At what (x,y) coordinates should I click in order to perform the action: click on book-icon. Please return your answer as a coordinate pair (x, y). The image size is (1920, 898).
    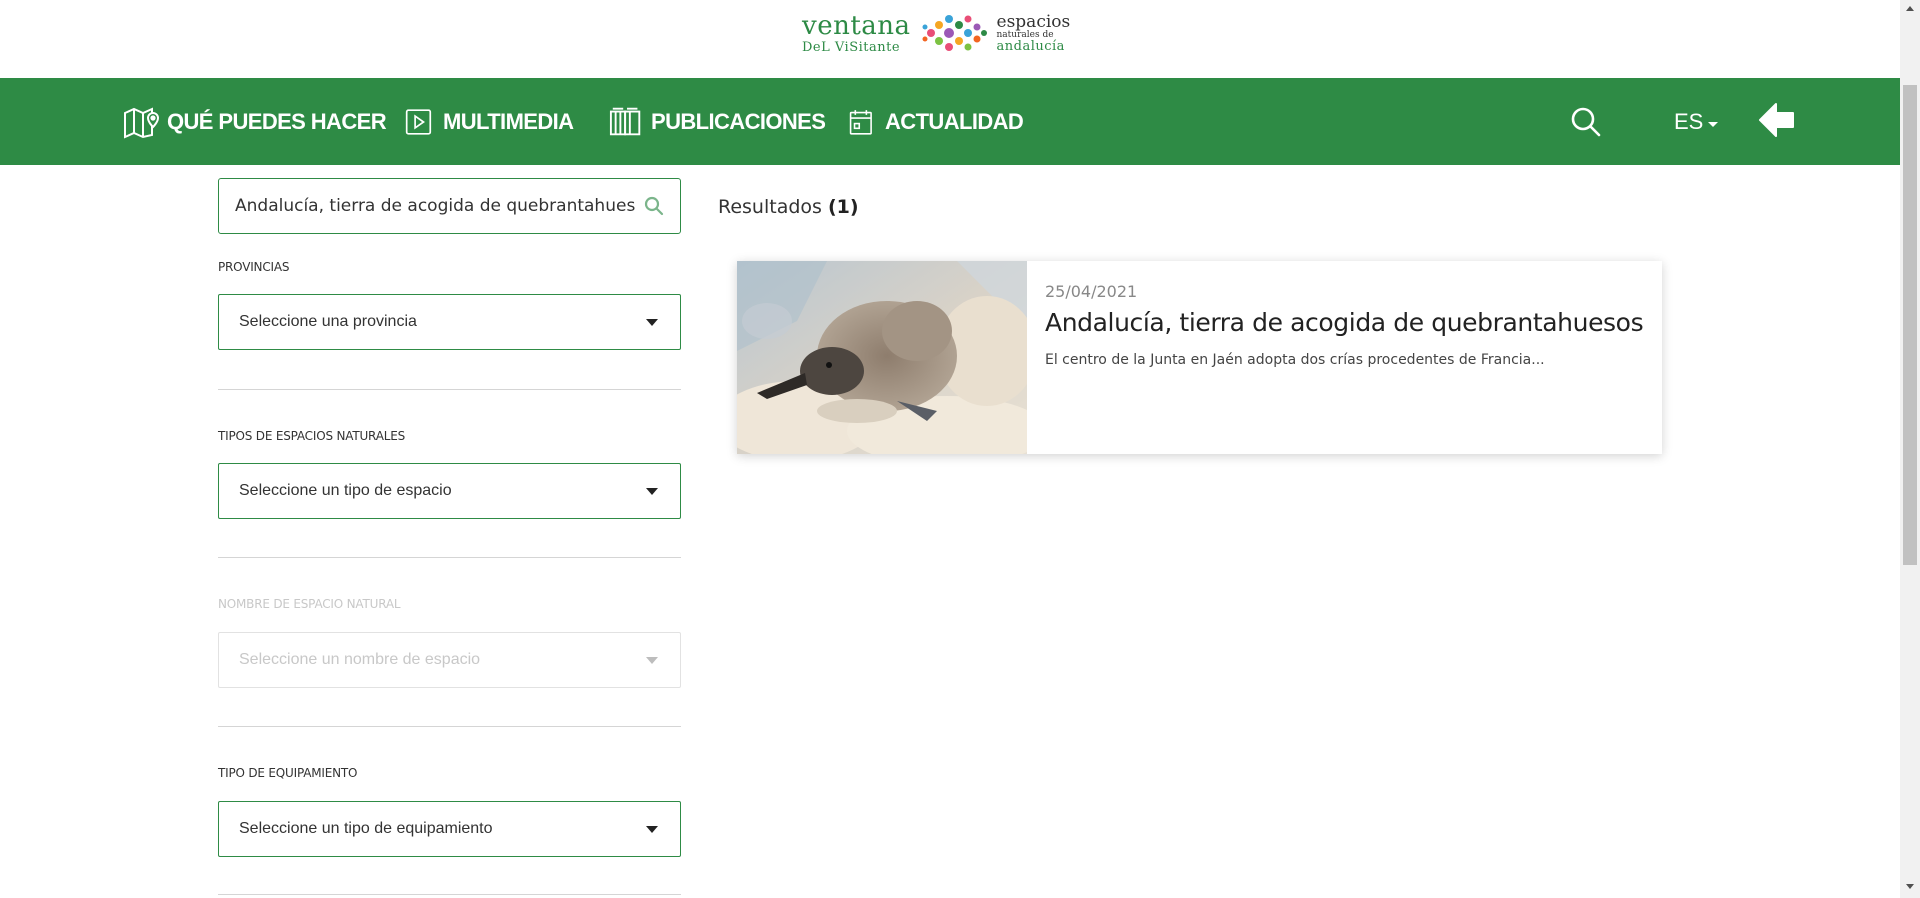
    Looking at the image, I should click on (625, 121).